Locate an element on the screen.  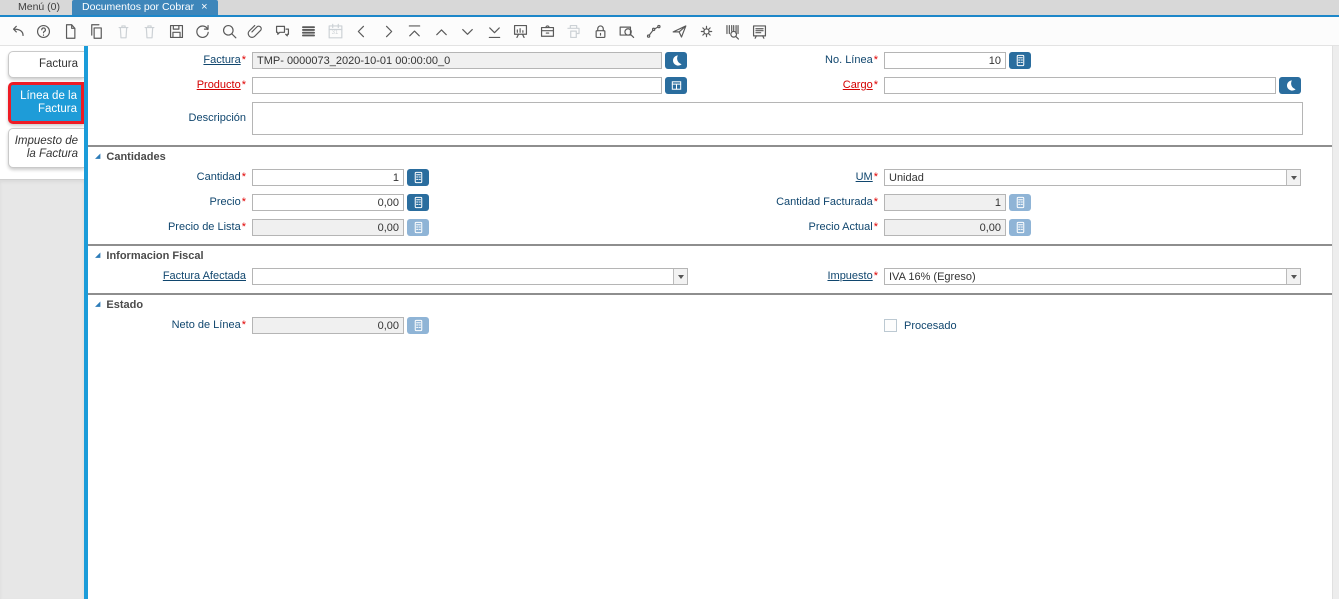
zoom-across-button is located at coordinates (627, 31).